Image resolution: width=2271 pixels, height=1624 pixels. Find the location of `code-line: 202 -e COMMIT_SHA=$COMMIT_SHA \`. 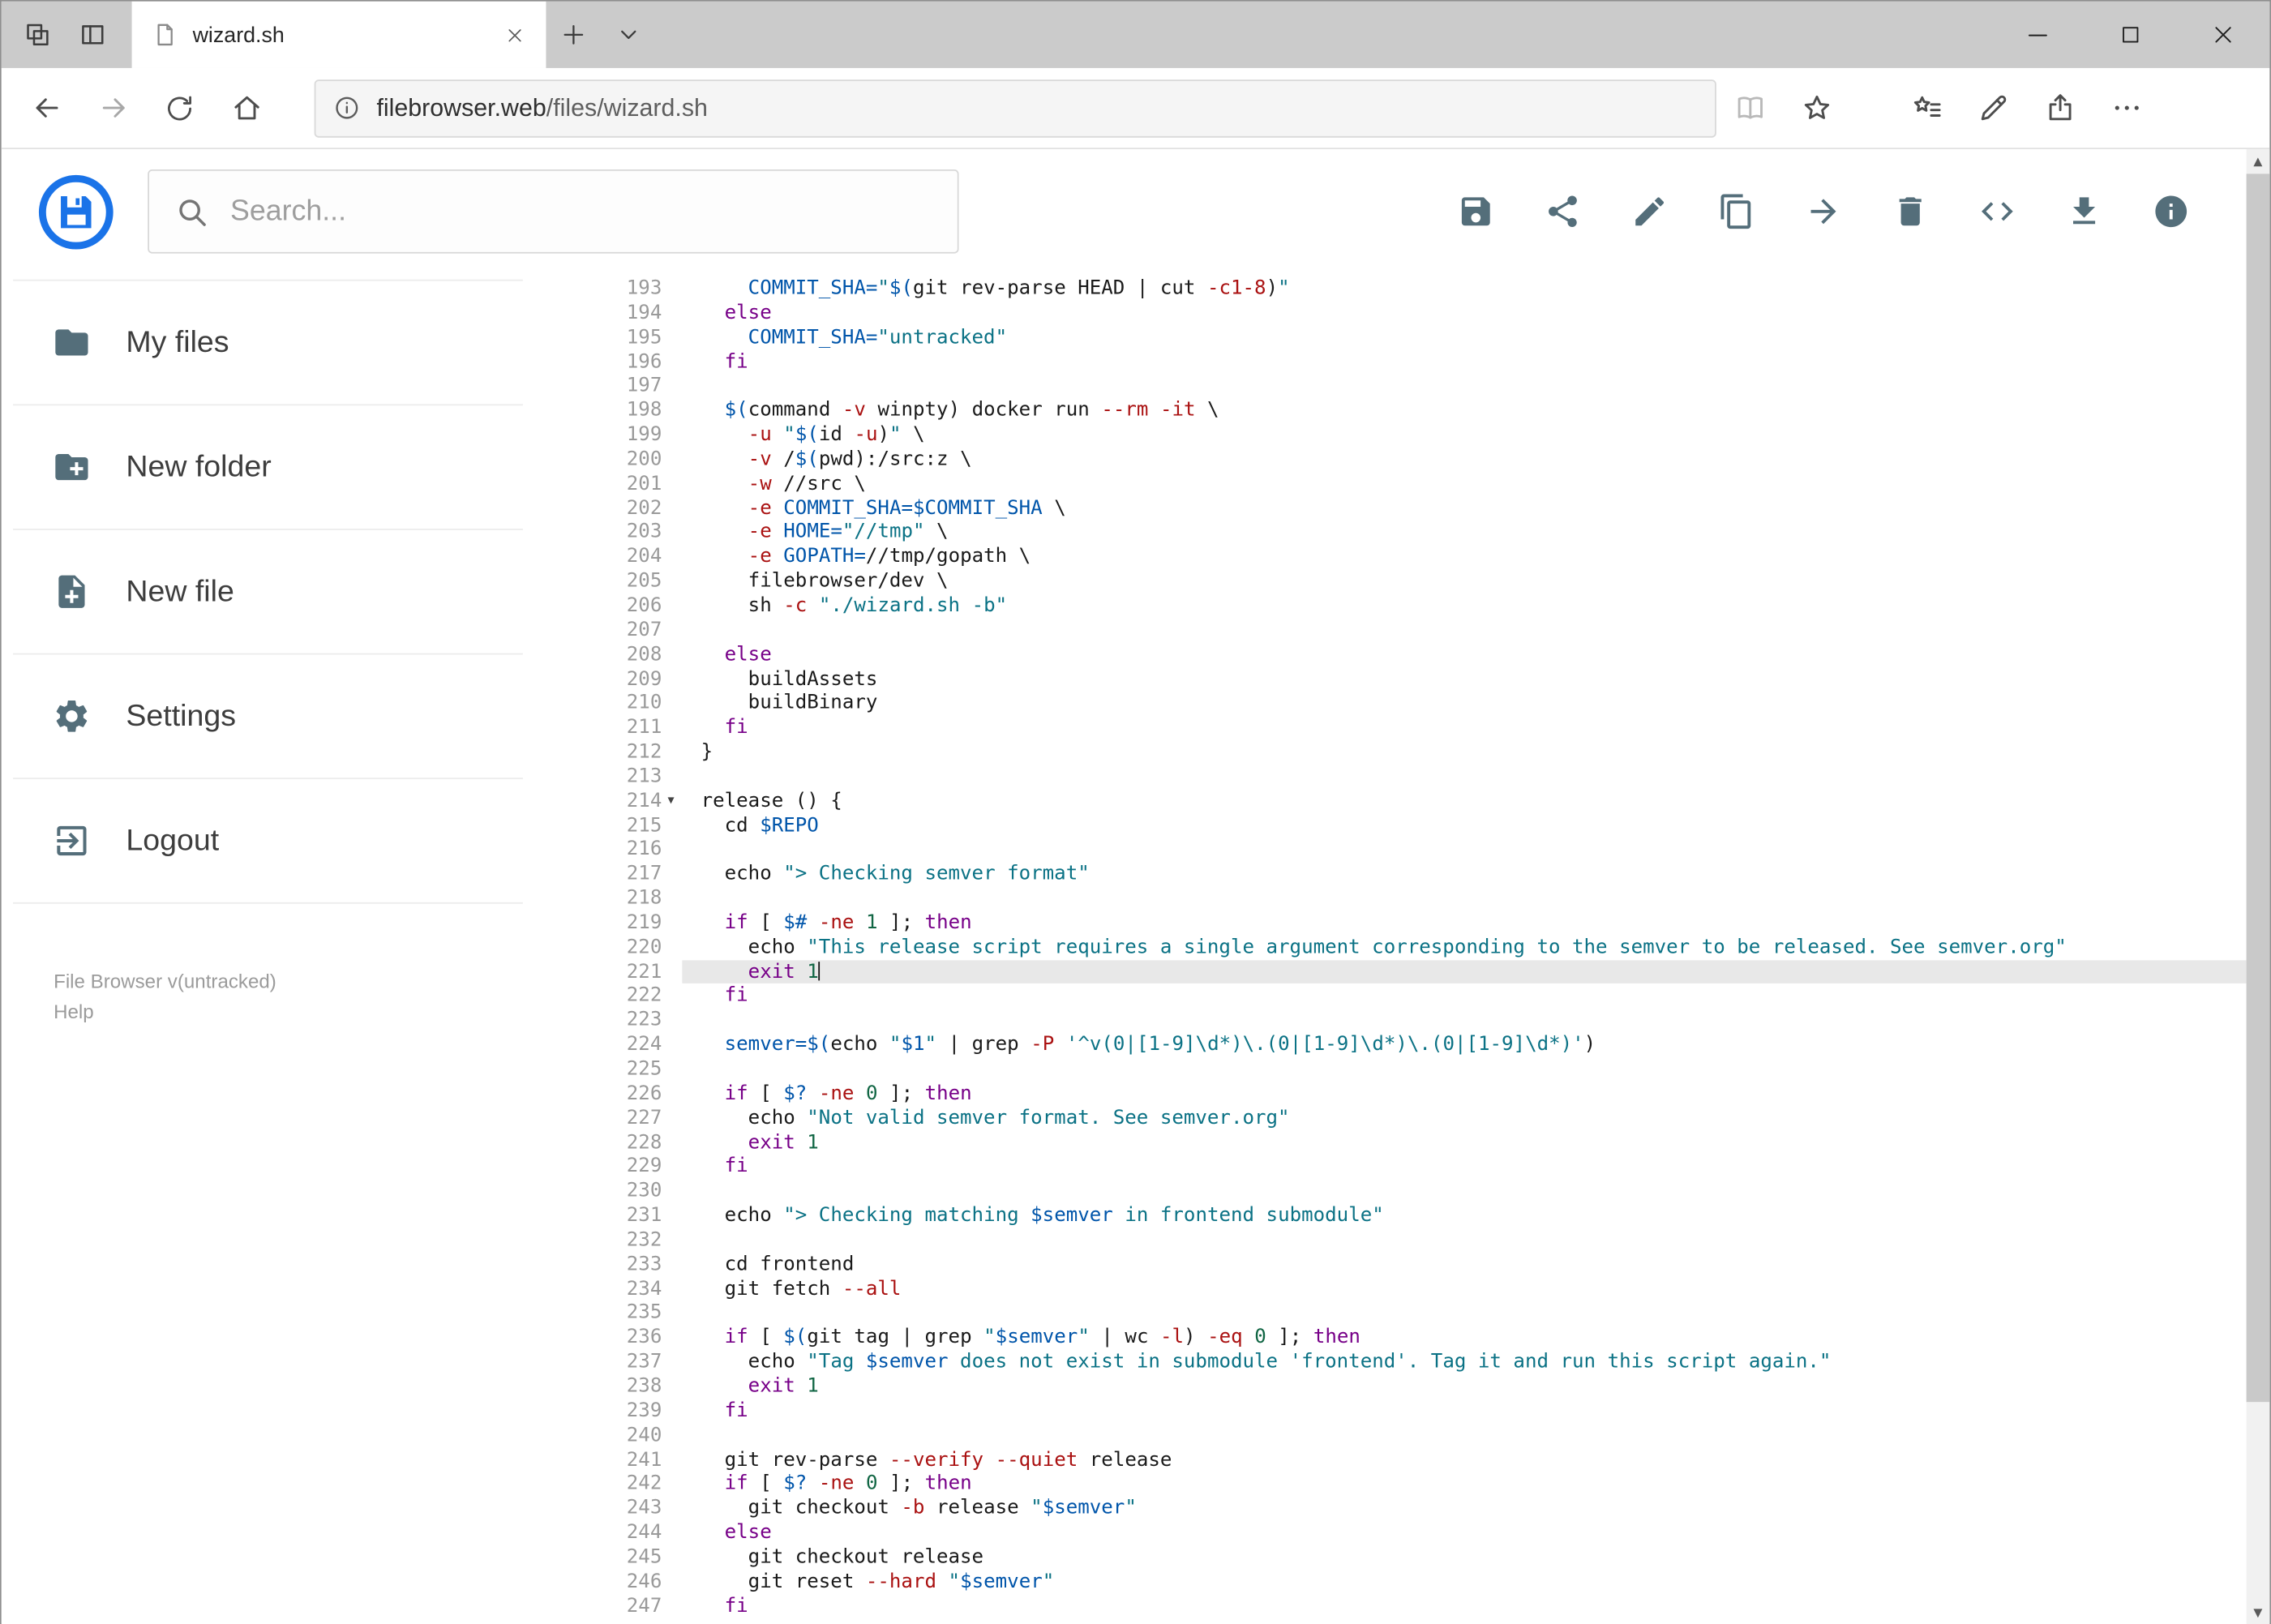

code-line: 202 -e COMMIT_SHA=$COMMIT_SHA \ is located at coordinates (1428, 509).